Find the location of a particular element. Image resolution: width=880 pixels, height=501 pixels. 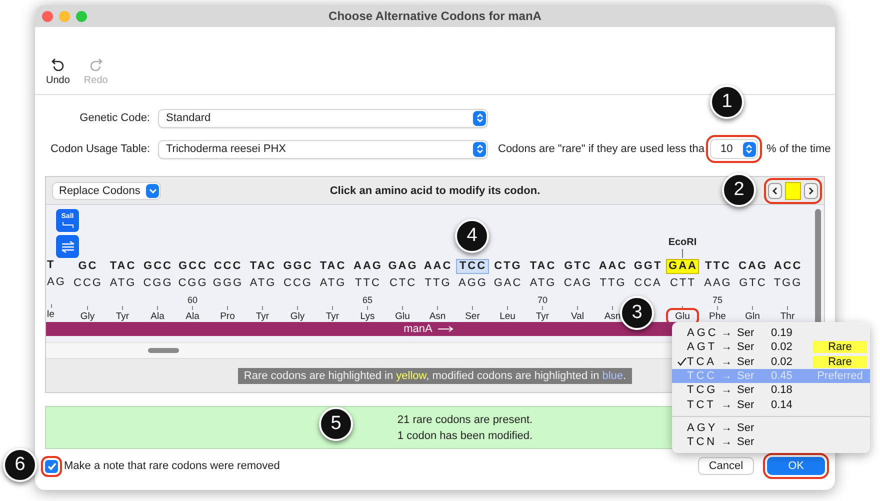

amino-acid: Pro is located at coordinates (227, 316).